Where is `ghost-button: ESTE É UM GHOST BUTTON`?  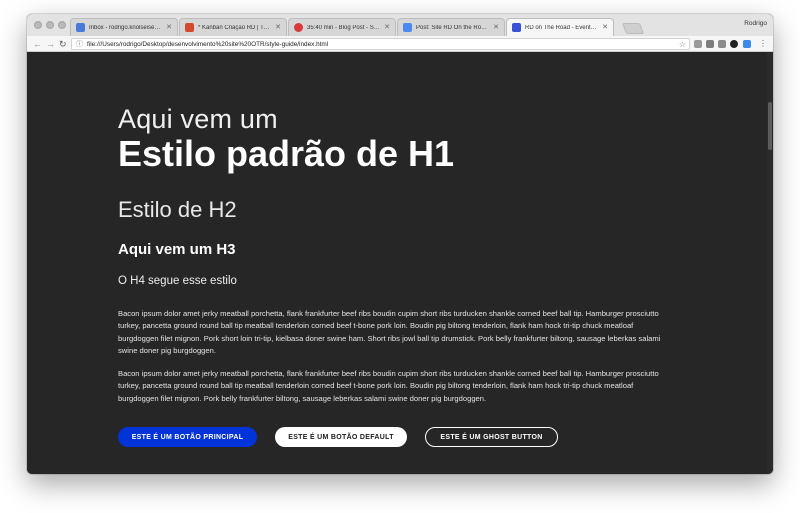 ghost-button: ESTE É UM GHOST BUTTON is located at coordinates (491, 437).